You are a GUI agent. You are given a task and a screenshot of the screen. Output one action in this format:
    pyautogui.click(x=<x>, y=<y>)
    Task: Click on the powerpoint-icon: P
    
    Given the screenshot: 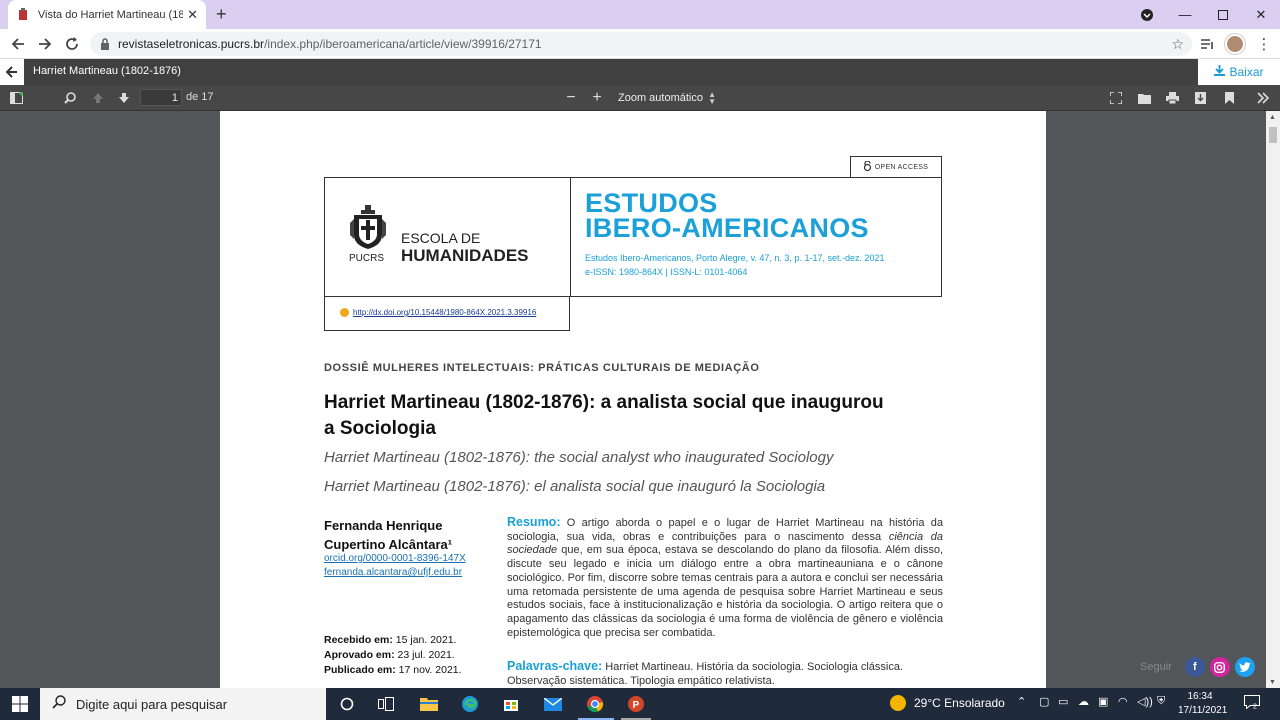 What is the action you would take?
    pyautogui.click(x=636, y=704)
    